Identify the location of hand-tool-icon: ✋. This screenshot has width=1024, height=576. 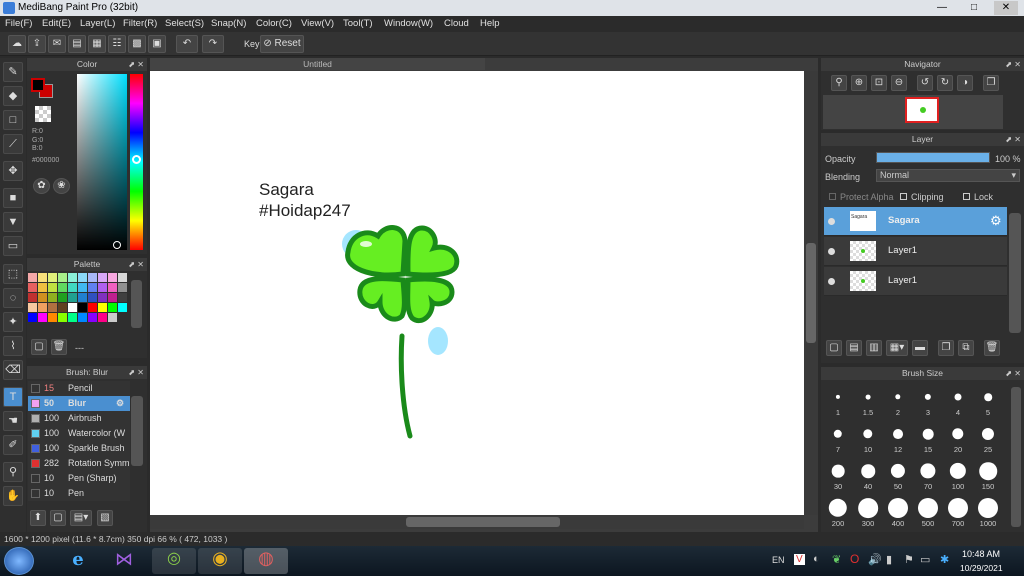
(13, 496).